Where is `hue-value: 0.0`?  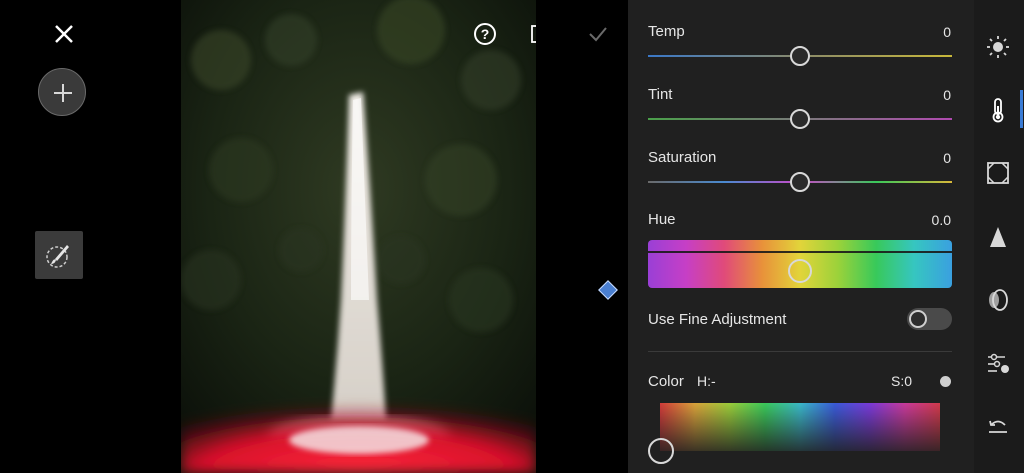
hue-value: 0.0 is located at coordinates (941, 220).